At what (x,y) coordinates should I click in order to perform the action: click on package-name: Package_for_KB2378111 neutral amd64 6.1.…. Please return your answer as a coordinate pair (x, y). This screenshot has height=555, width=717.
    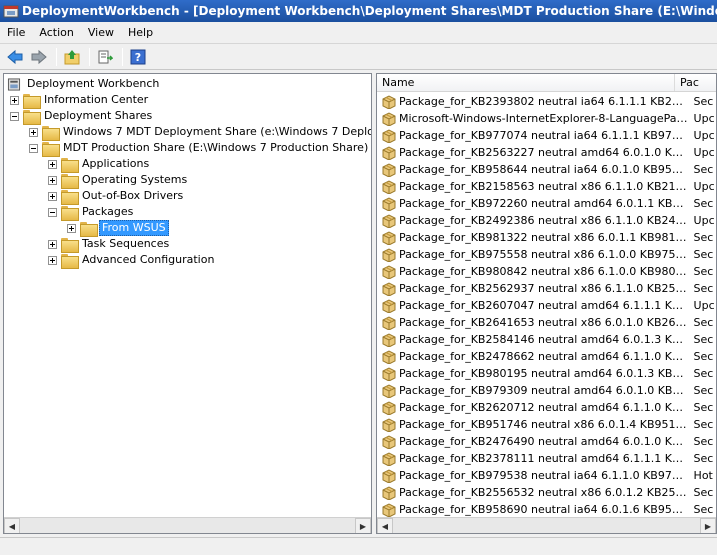
    Looking at the image, I should click on (544, 458).